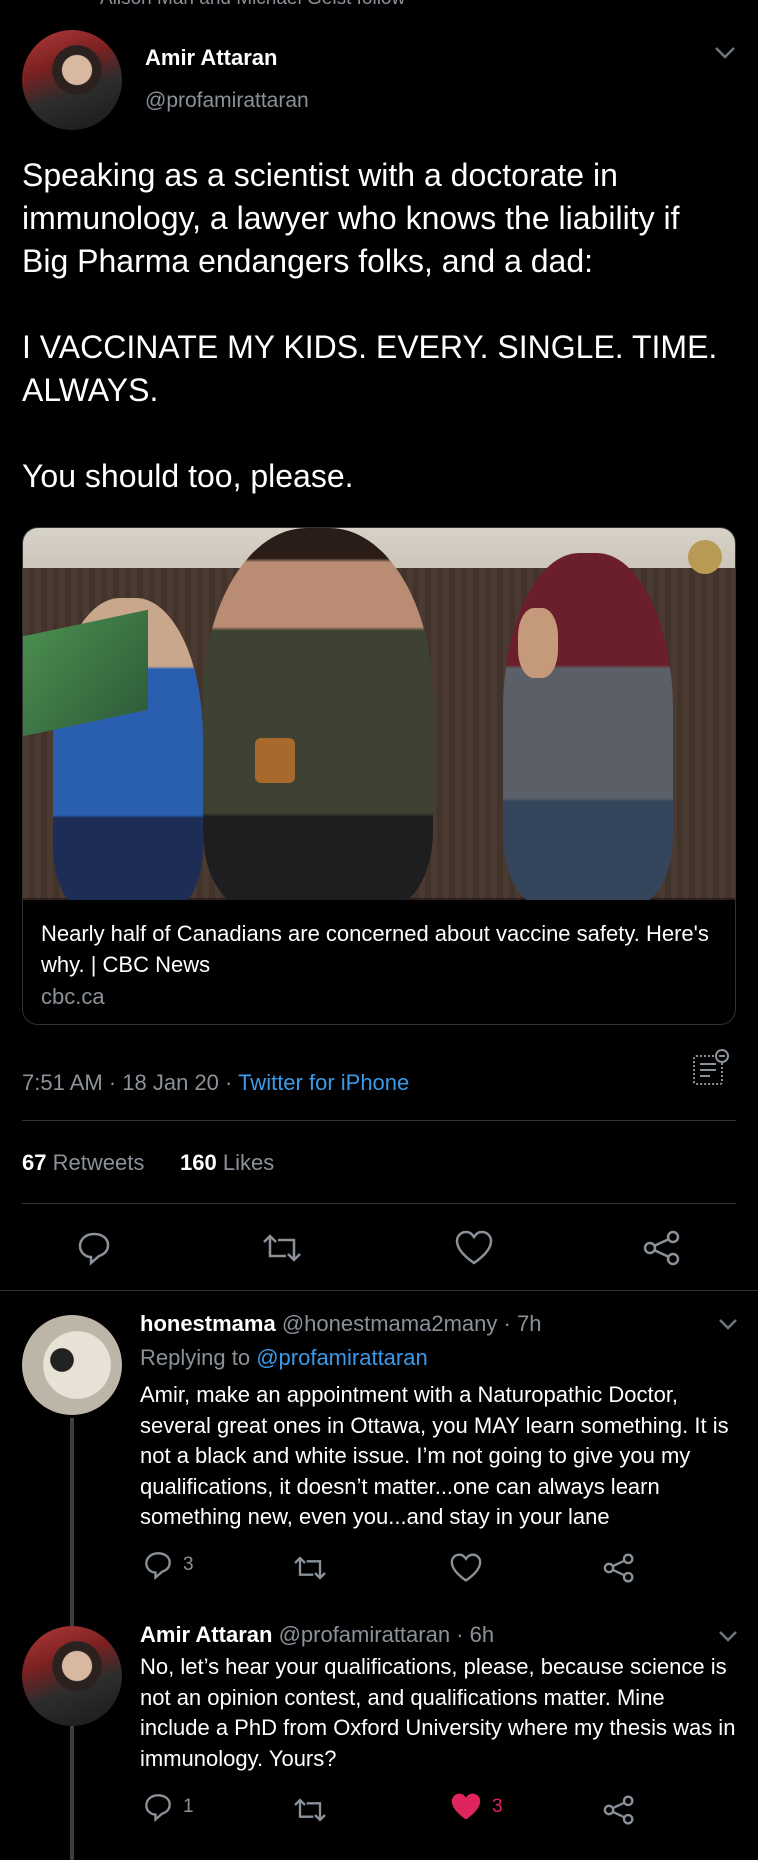  What do you see at coordinates (390, 1323) in the screenshot?
I see `reply-author-handle: @honestmama2many` at bounding box center [390, 1323].